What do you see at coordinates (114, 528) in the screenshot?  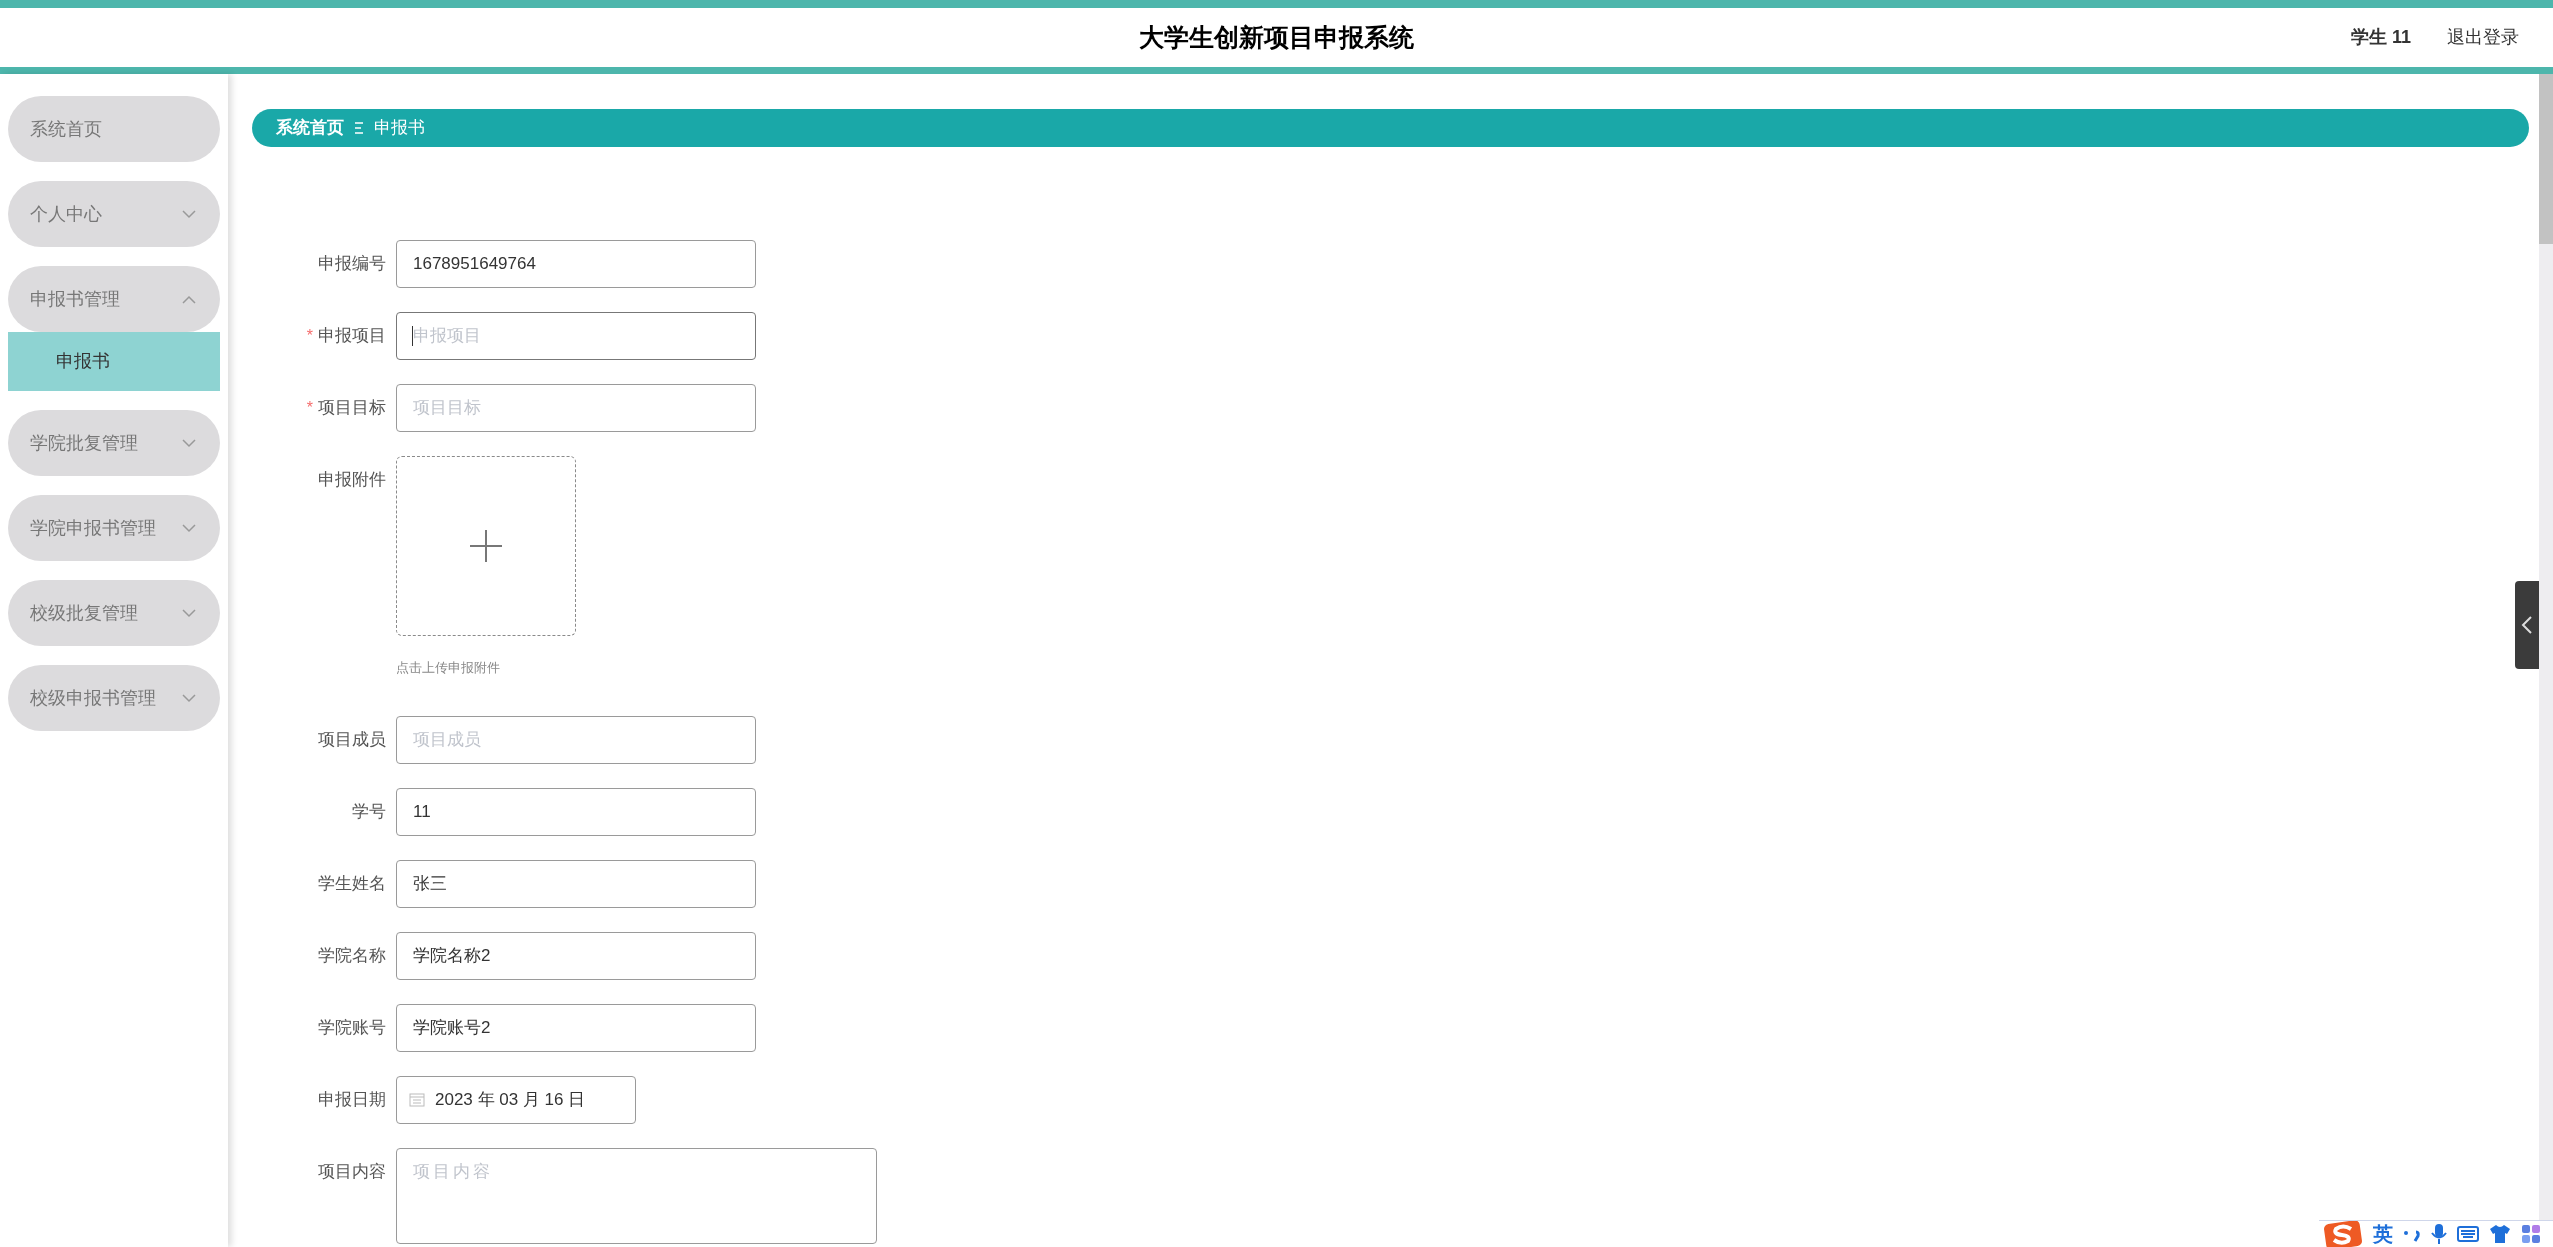 I see `sidebar-menu-item: 学院申报书管理` at bounding box center [114, 528].